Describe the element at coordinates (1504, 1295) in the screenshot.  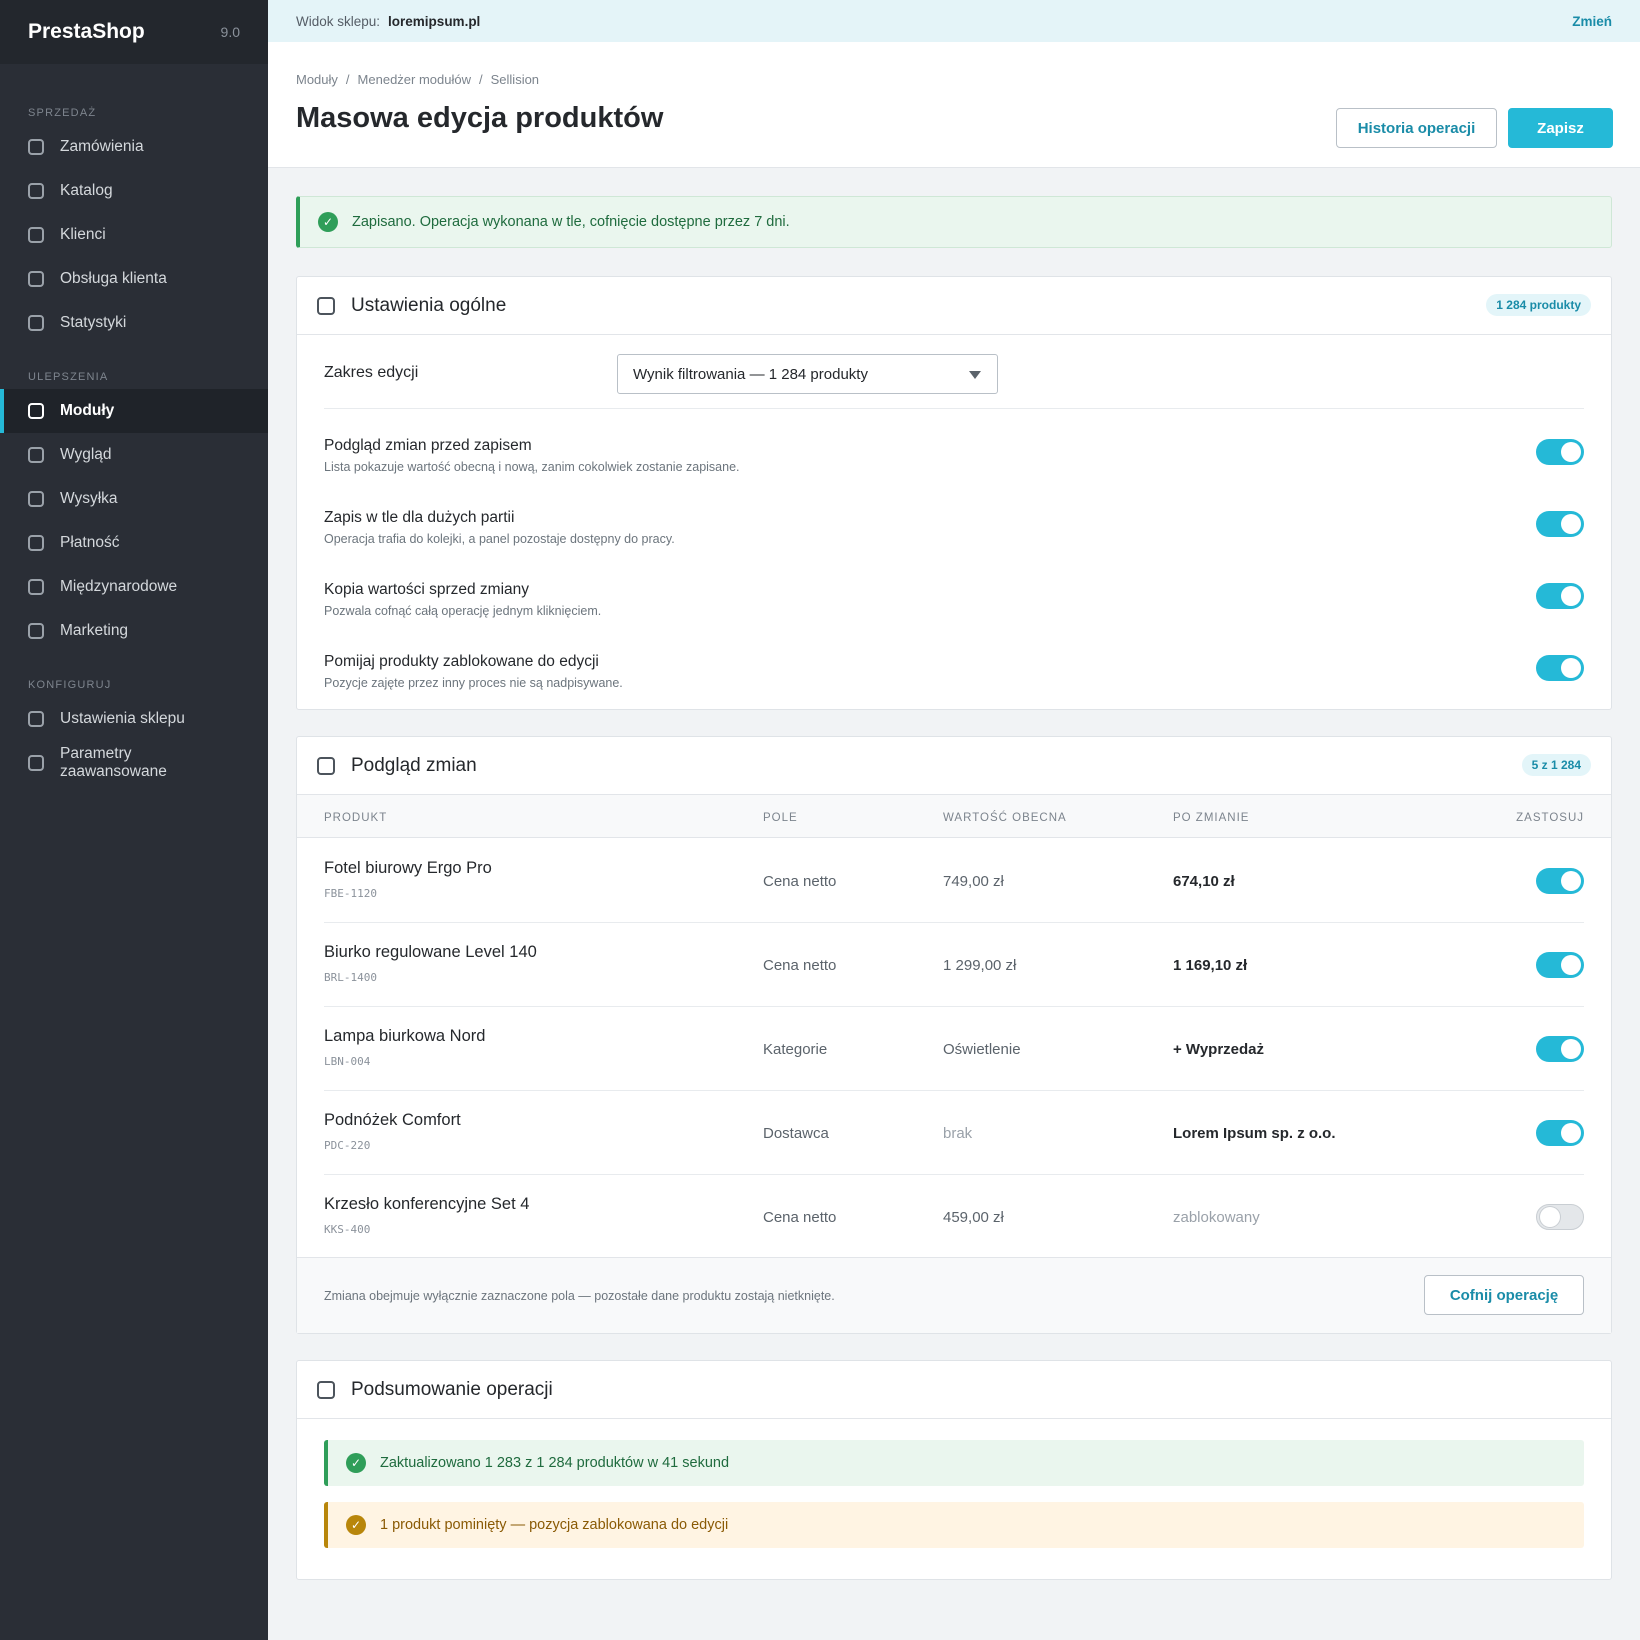
I see `undo-operation-button: Cofnij operację` at that location.